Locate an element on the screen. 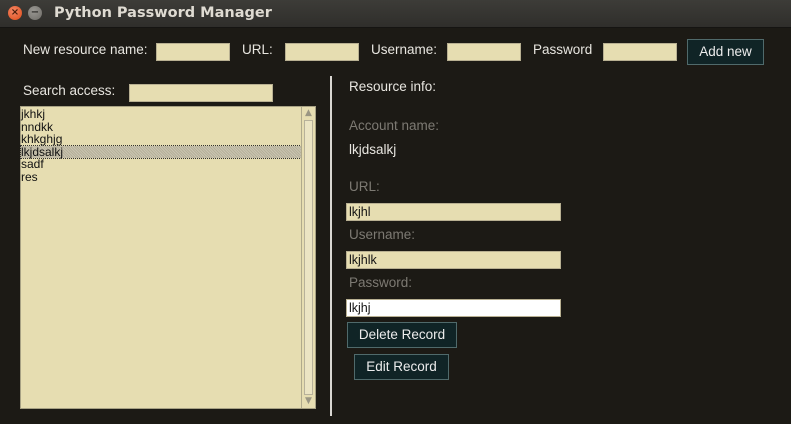  list-item: sadf is located at coordinates (161, 164).